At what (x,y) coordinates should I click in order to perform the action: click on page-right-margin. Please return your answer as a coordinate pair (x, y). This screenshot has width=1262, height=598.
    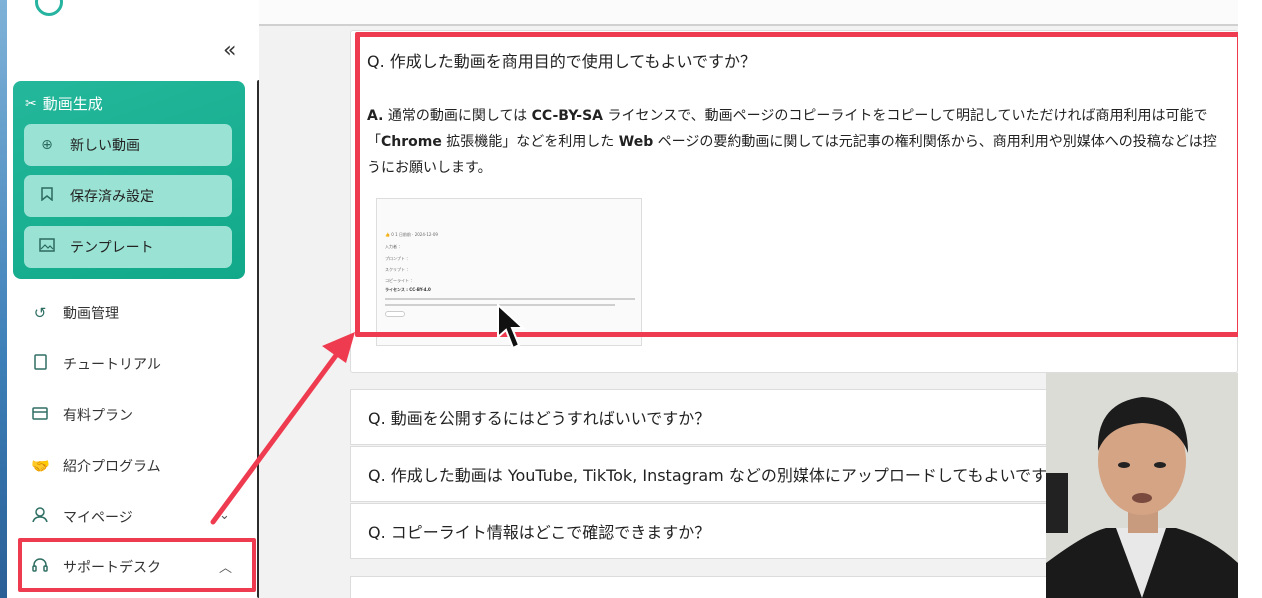
    Looking at the image, I should click on (1250, 299).